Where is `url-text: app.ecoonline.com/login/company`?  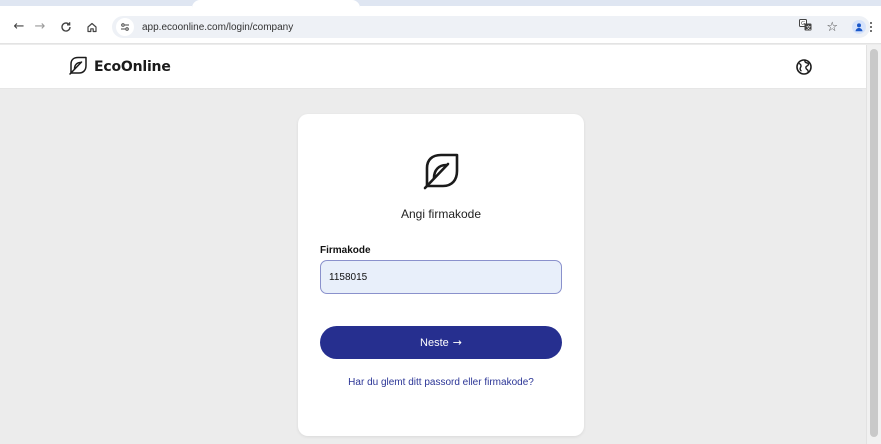
url-text: app.ecoonline.com/login/company is located at coordinates (218, 27).